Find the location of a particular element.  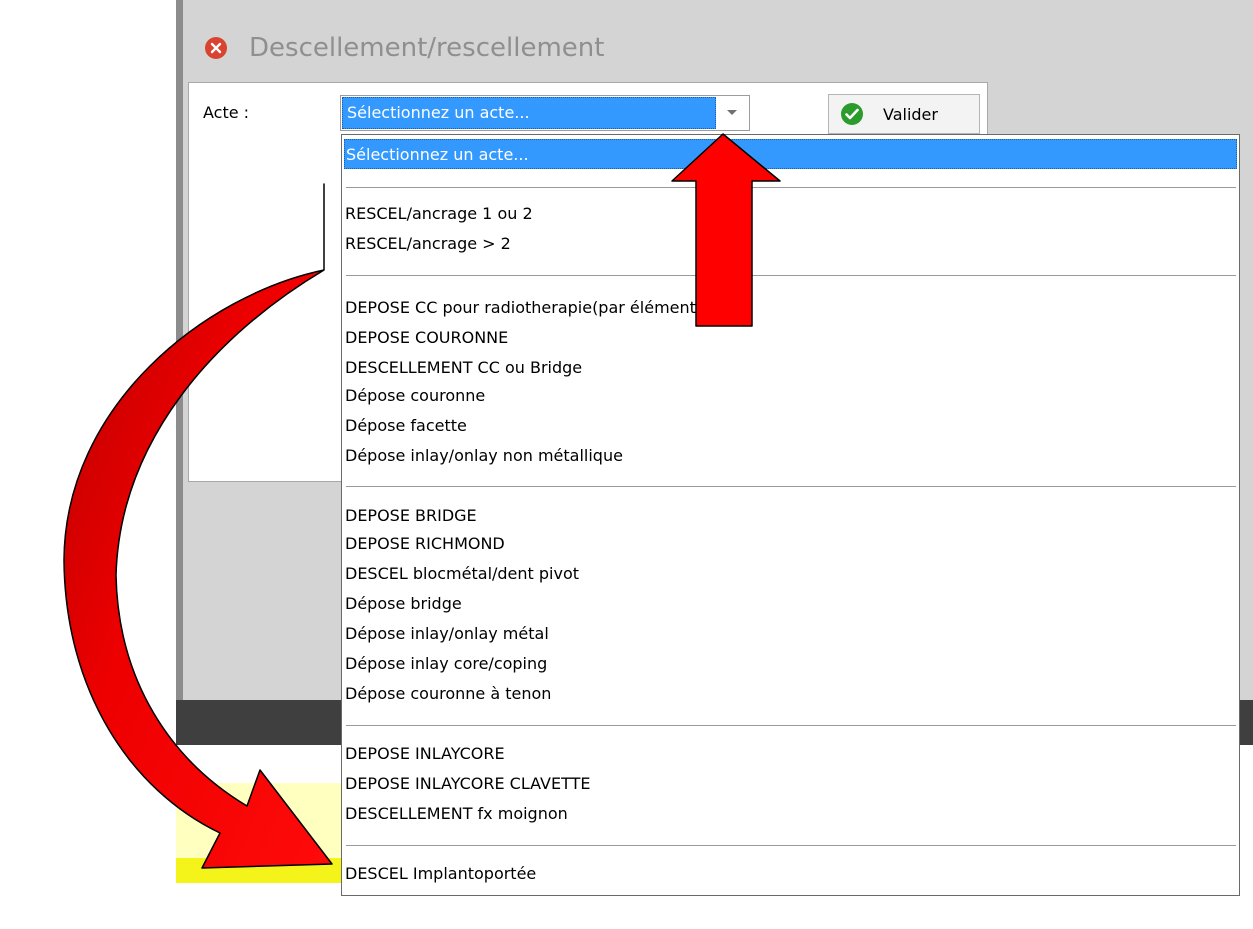

dropdown-item: DESCEL blocmétal/dent pivot is located at coordinates (790, 574).